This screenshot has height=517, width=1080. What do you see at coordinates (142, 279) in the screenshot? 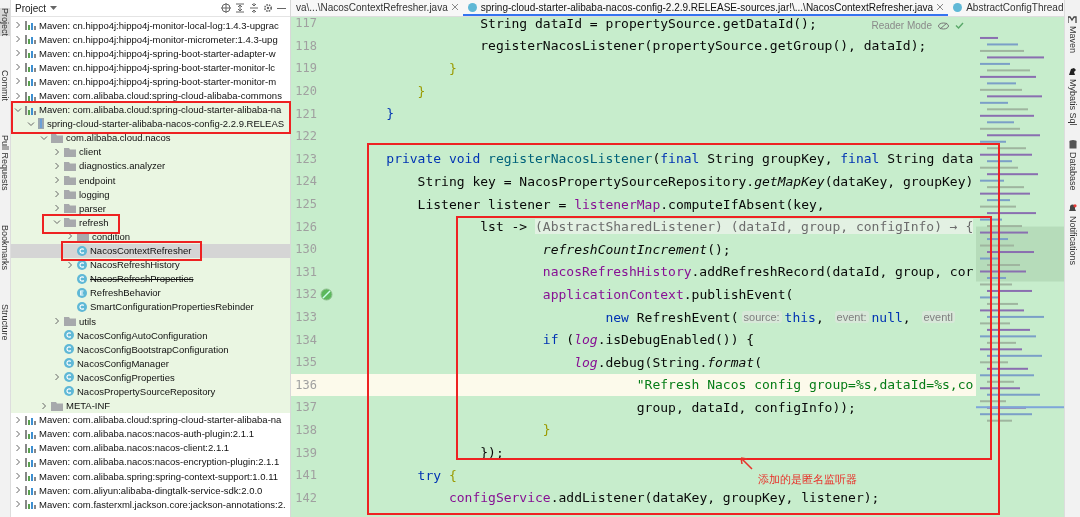
I see `tree-item-label: NacosRefreshProperties` at bounding box center [142, 279].